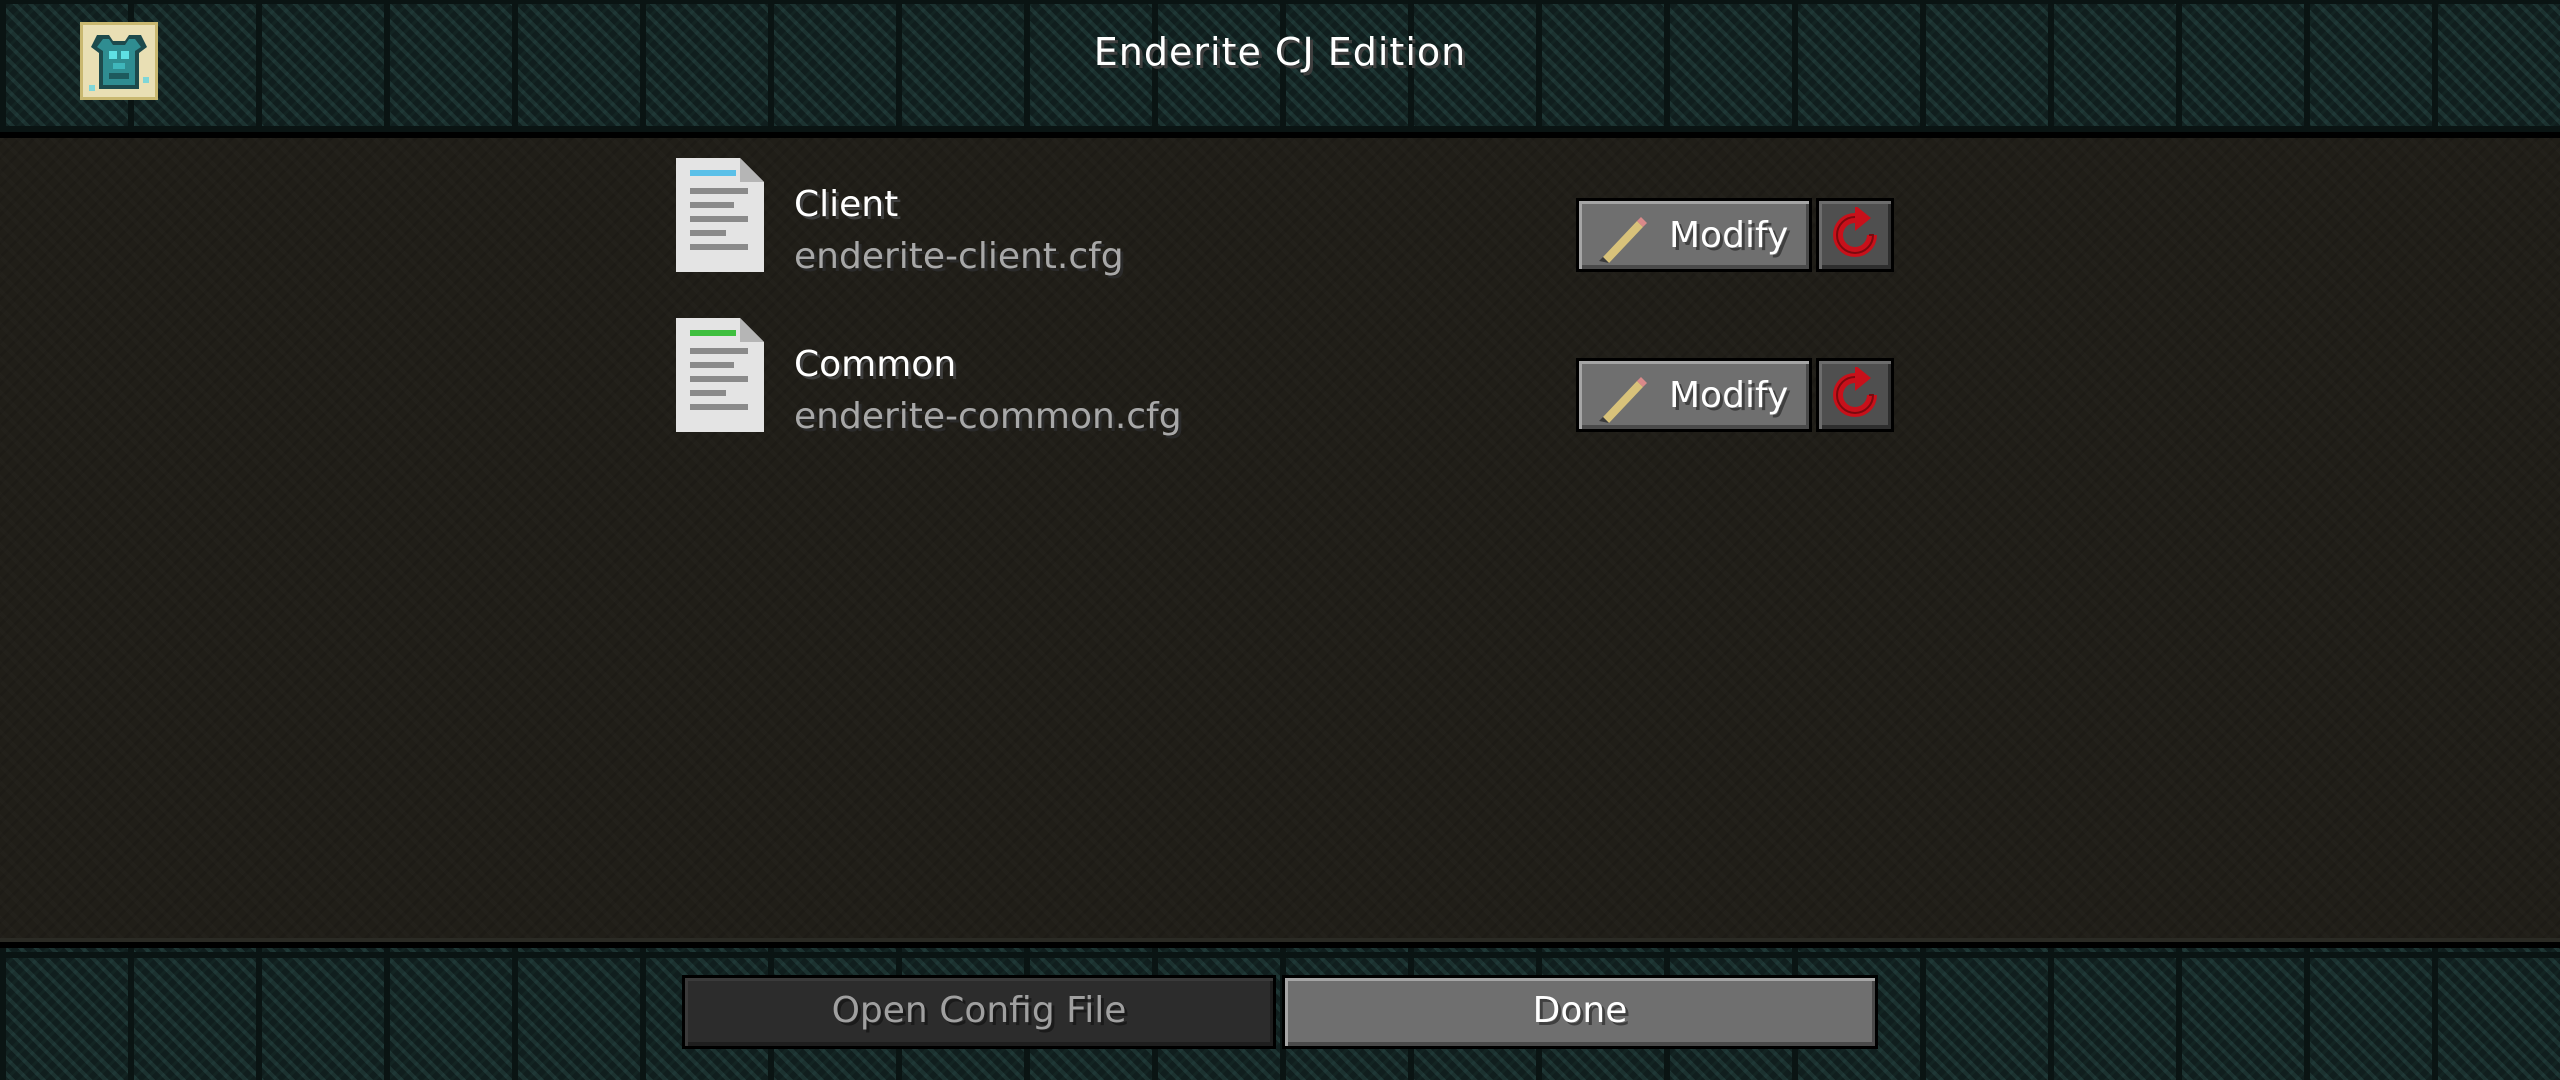 This screenshot has width=2560, height=1080. Describe the element at coordinates (1280, 1011) in the screenshot. I see `footer-bar` at that location.